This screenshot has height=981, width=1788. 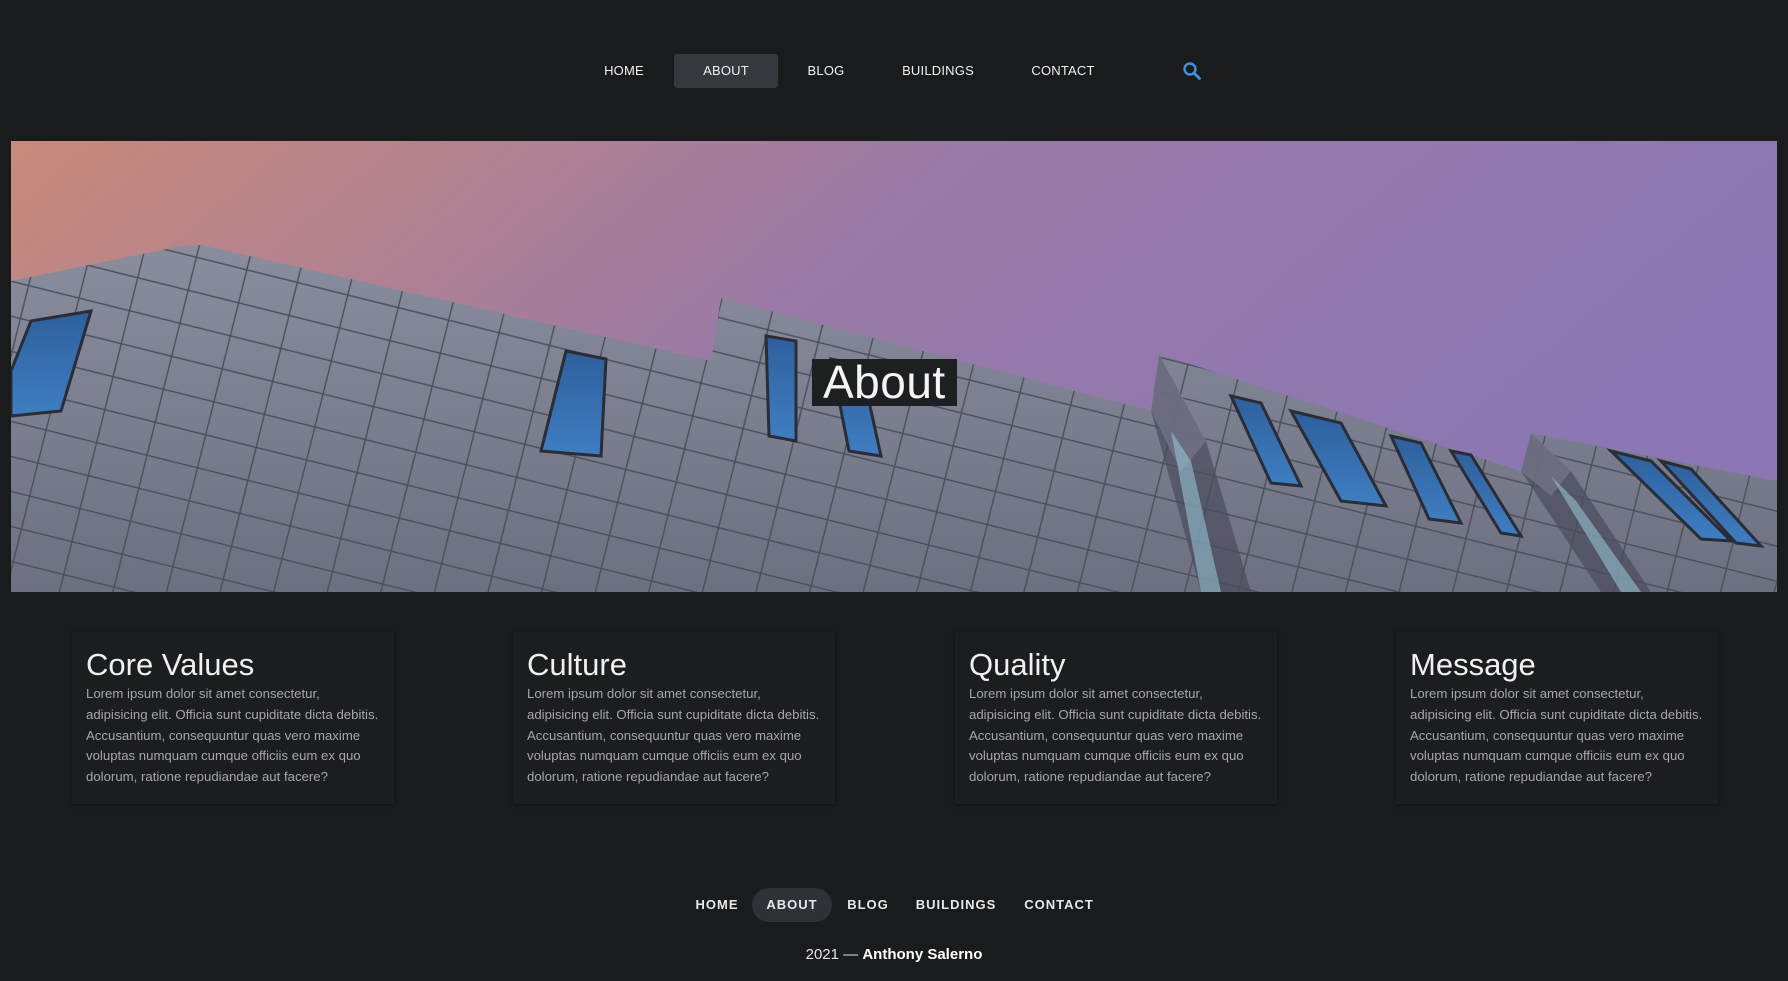 What do you see at coordinates (922, 954) in the screenshot?
I see `copyright-author: Anthony Salerno` at bounding box center [922, 954].